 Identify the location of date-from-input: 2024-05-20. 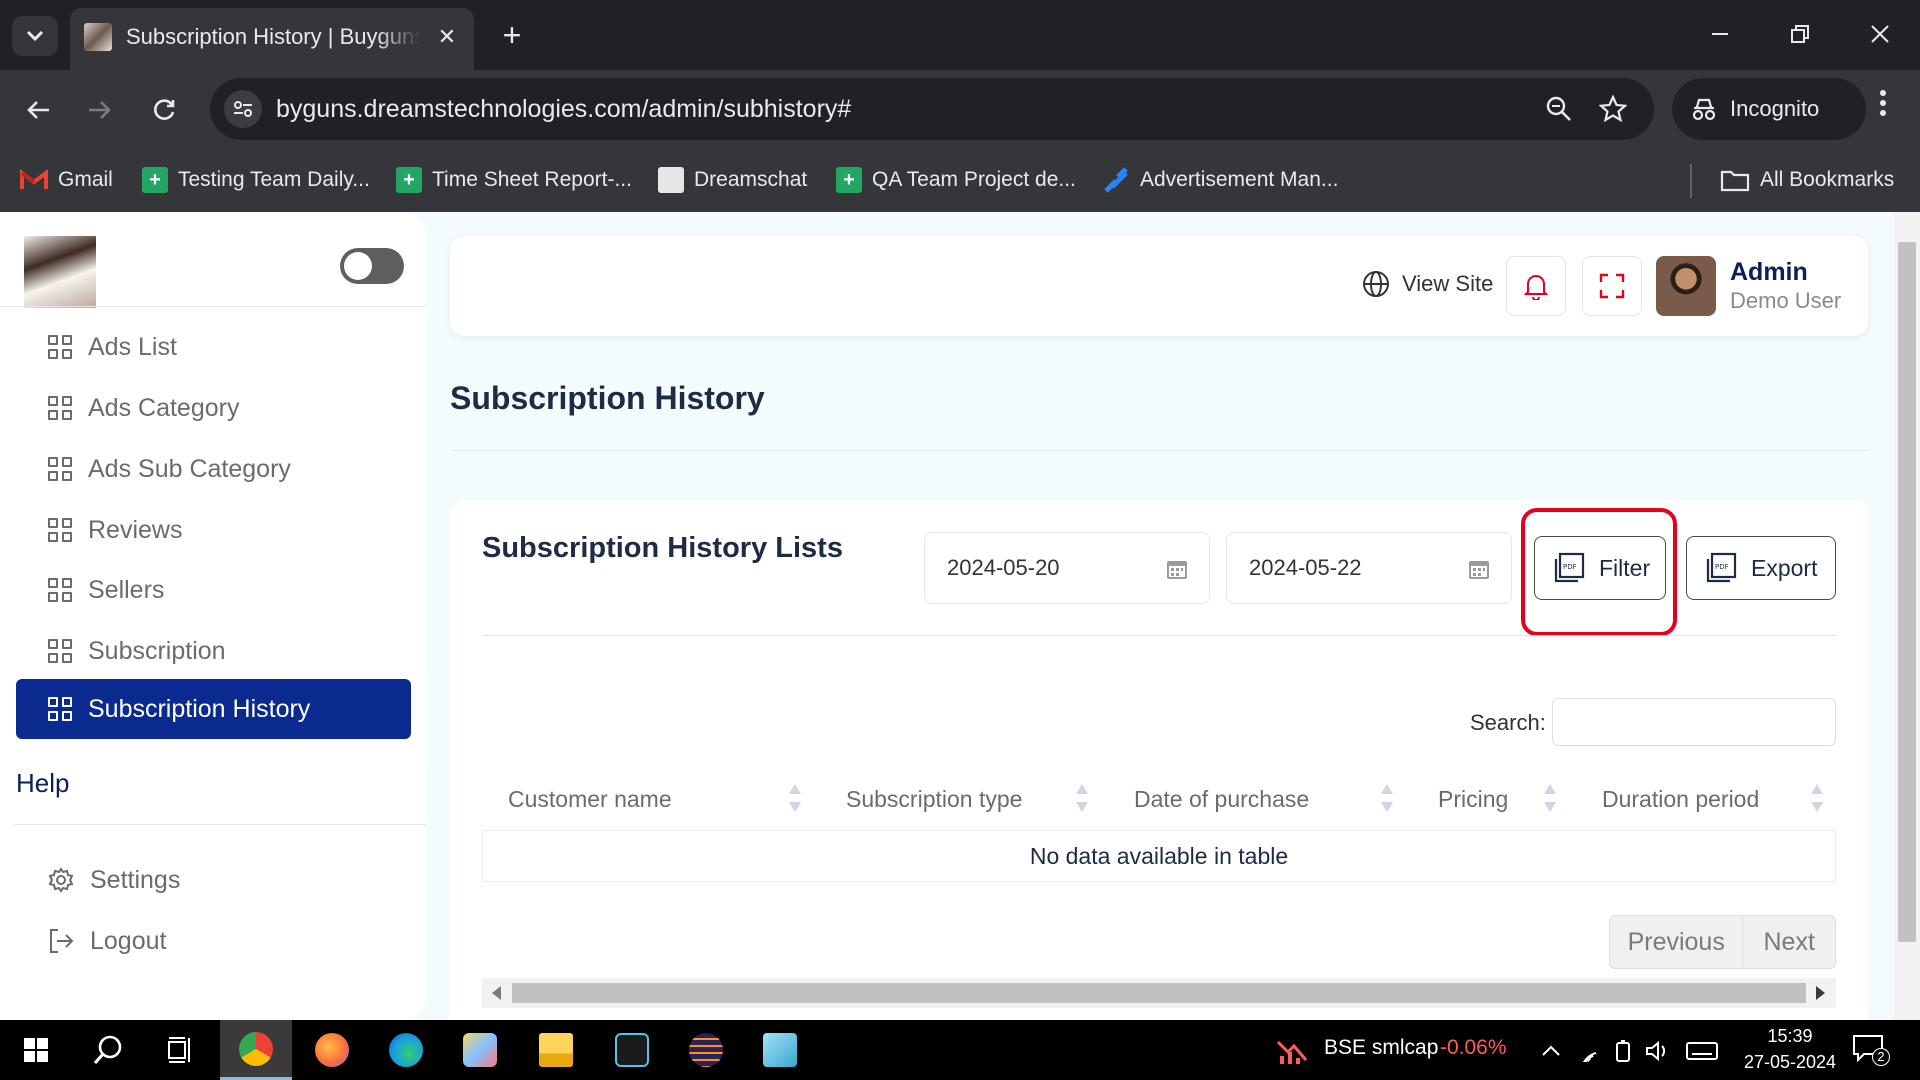
(1067, 568).